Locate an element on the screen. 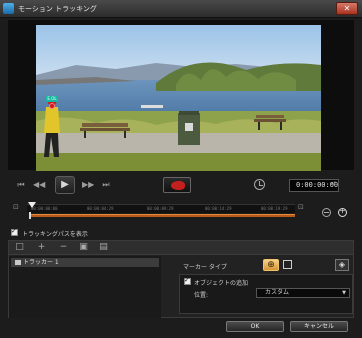  tracker-list-item-label: トラッカー 1 is located at coordinates (41, 262).